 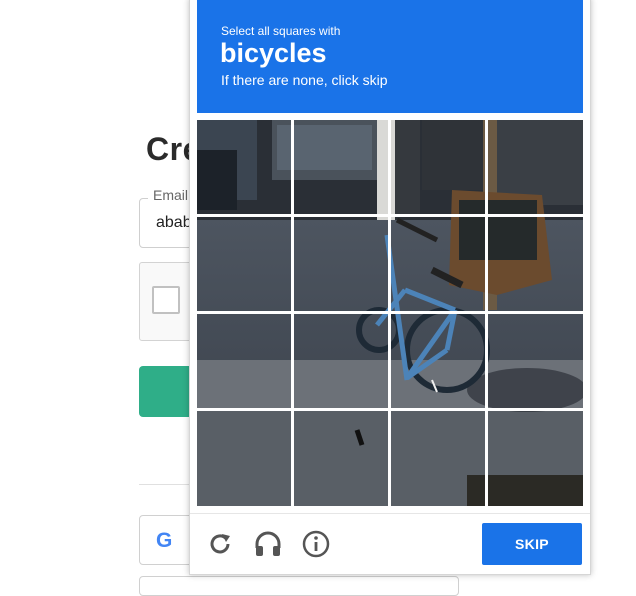 What do you see at coordinates (299, 586) in the screenshot?
I see `alt-signin-button` at bounding box center [299, 586].